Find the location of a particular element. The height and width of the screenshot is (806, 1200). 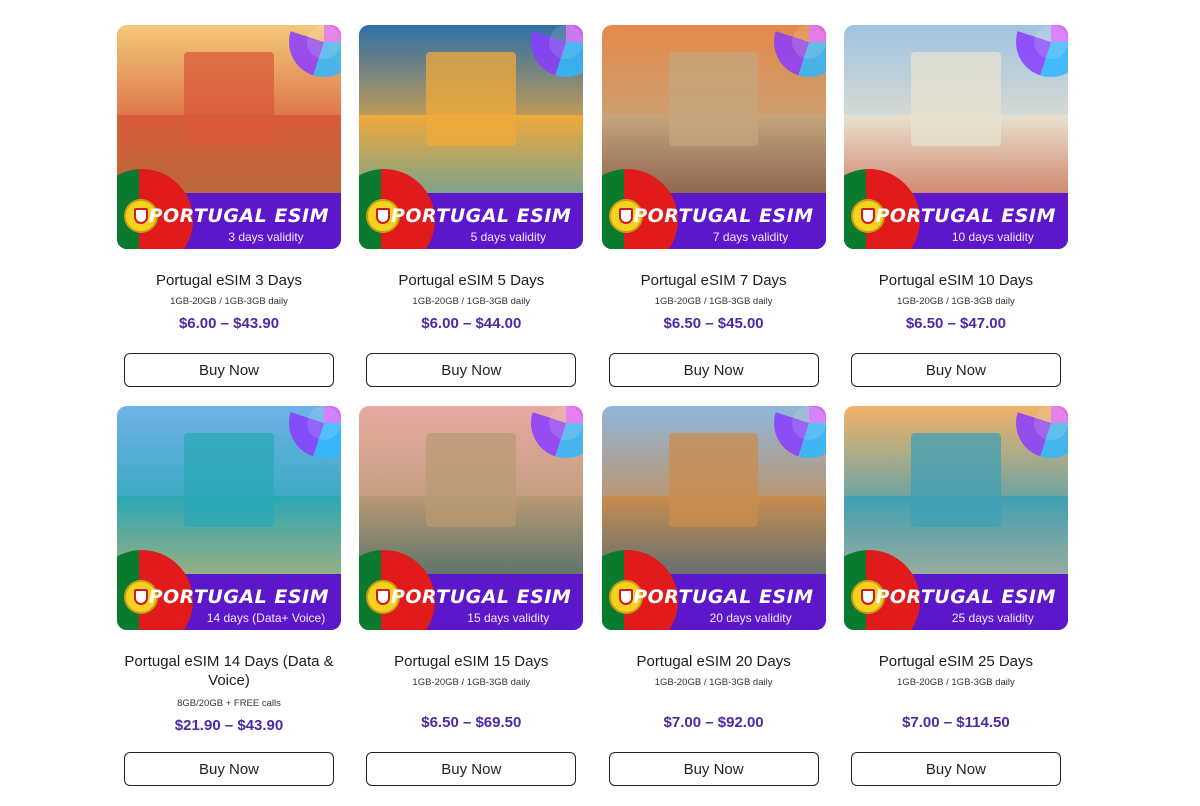

banner-subtitle: 20 days validity is located at coordinates (750, 618).